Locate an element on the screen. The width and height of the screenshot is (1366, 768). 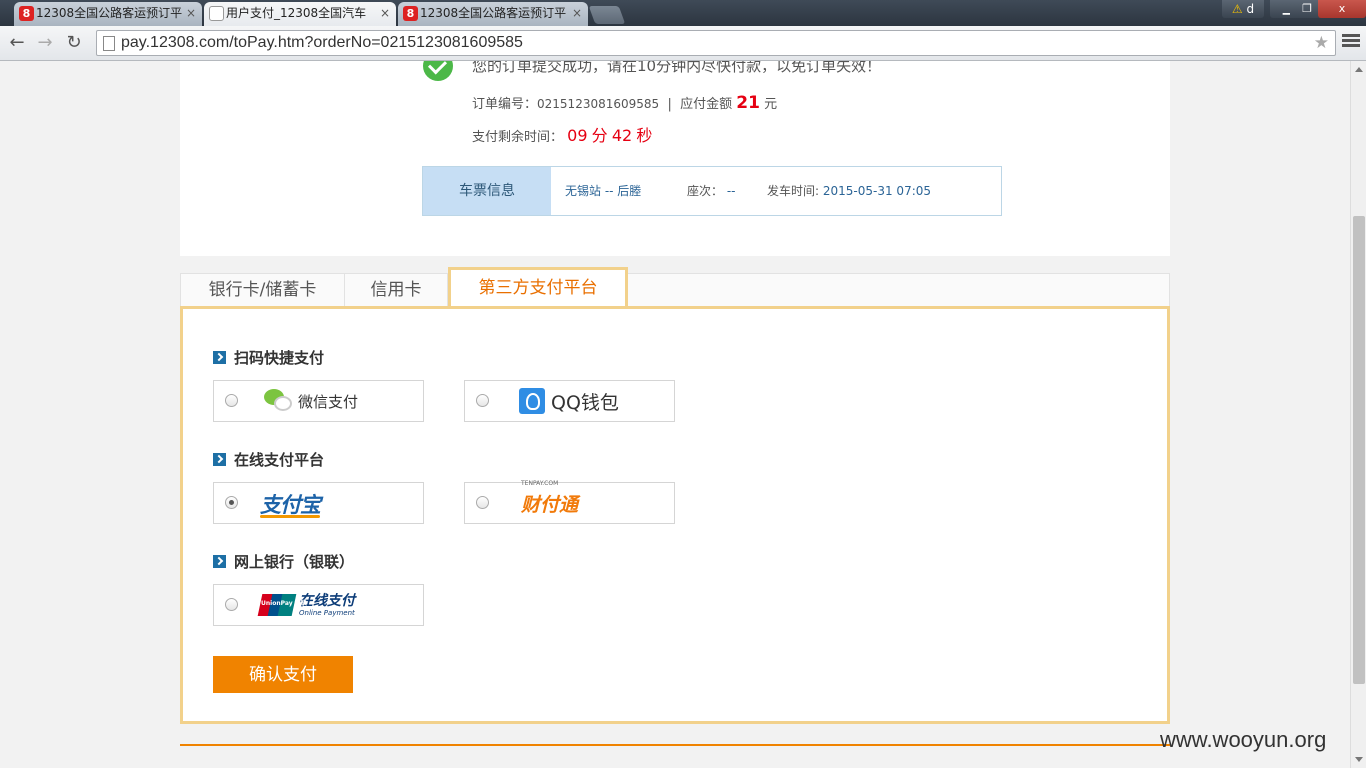
footer-divider is located at coordinates (675, 745).